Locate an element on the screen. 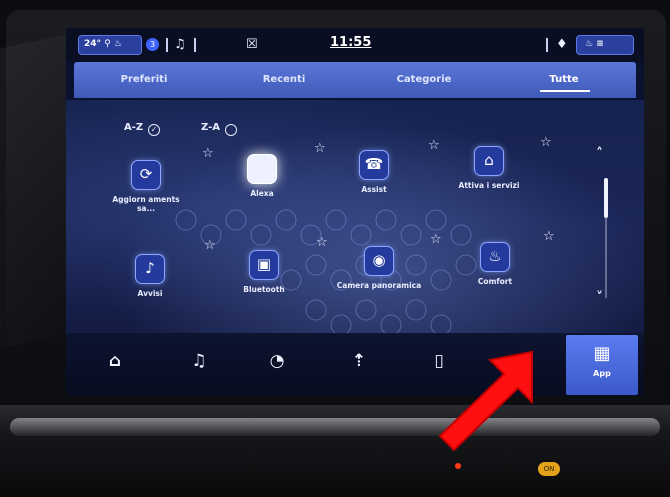 Image resolution: width=670 pixels, height=497 pixels. app-label: Comfort is located at coordinates (495, 281).